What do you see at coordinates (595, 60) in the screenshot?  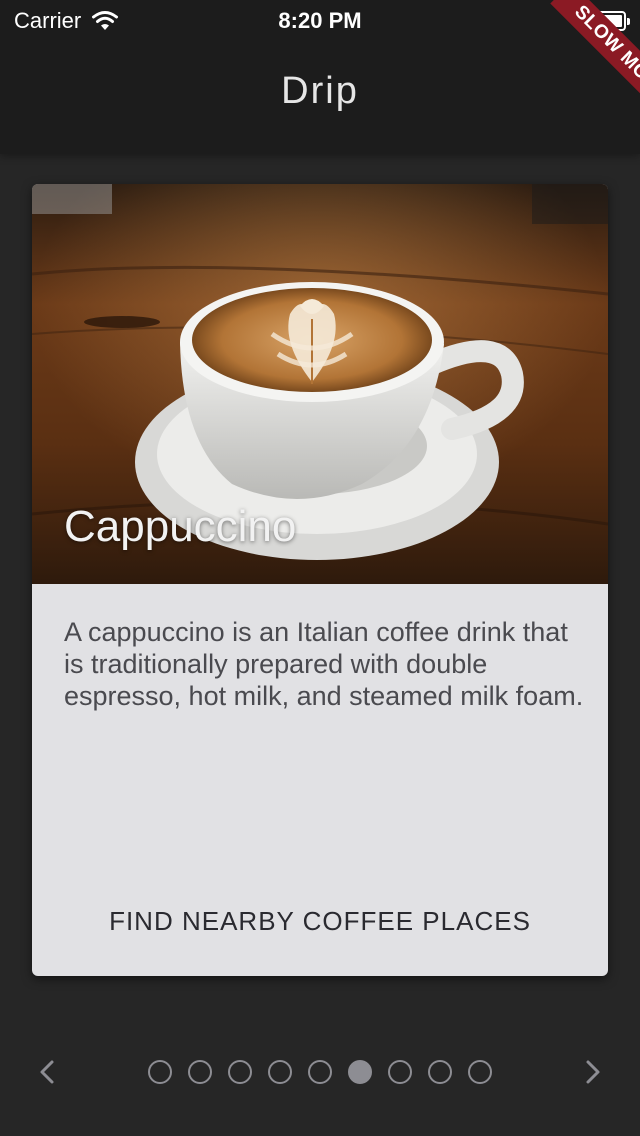 I see `slow-mode-label: SLOW MODE` at bounding box center [595, 60].